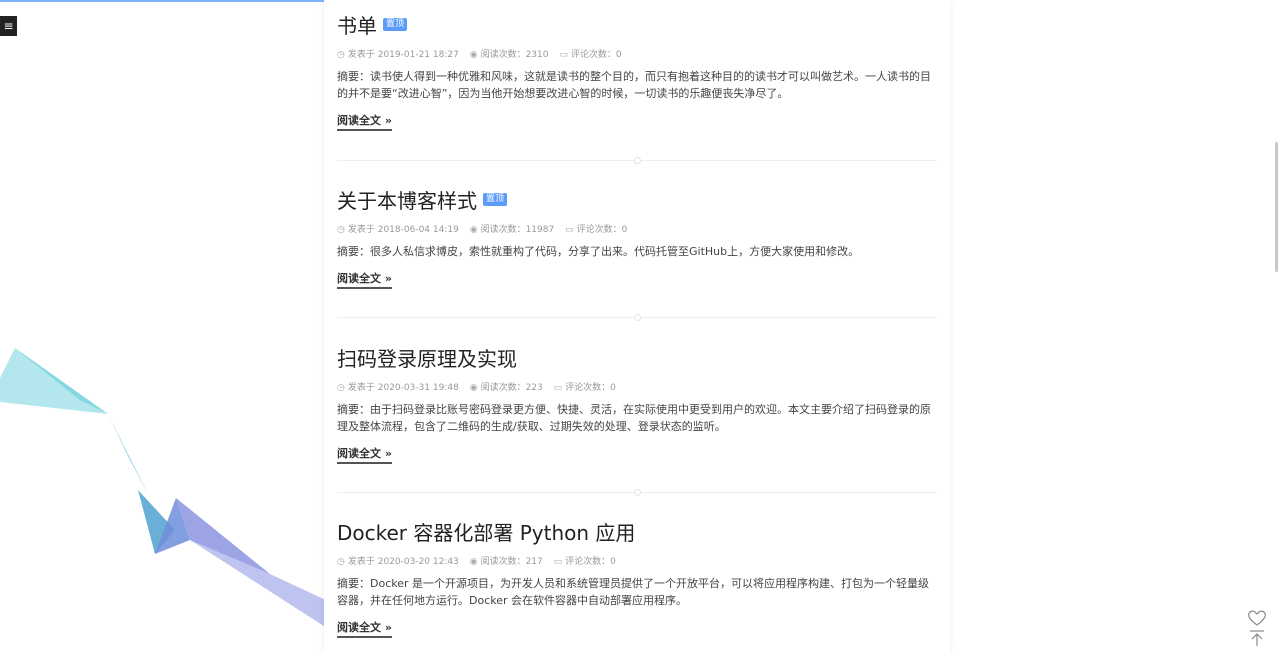 This screenshot has width=1280, height=653. I want to click on post-views: 阅读次数：217, so click(511, 562).